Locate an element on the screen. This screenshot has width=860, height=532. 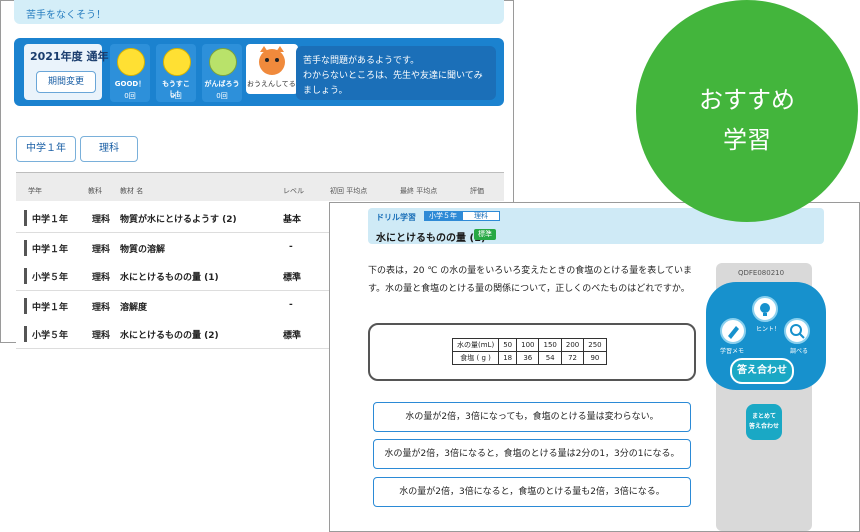
table-cell: 90 is located at coordinates (595, 358).